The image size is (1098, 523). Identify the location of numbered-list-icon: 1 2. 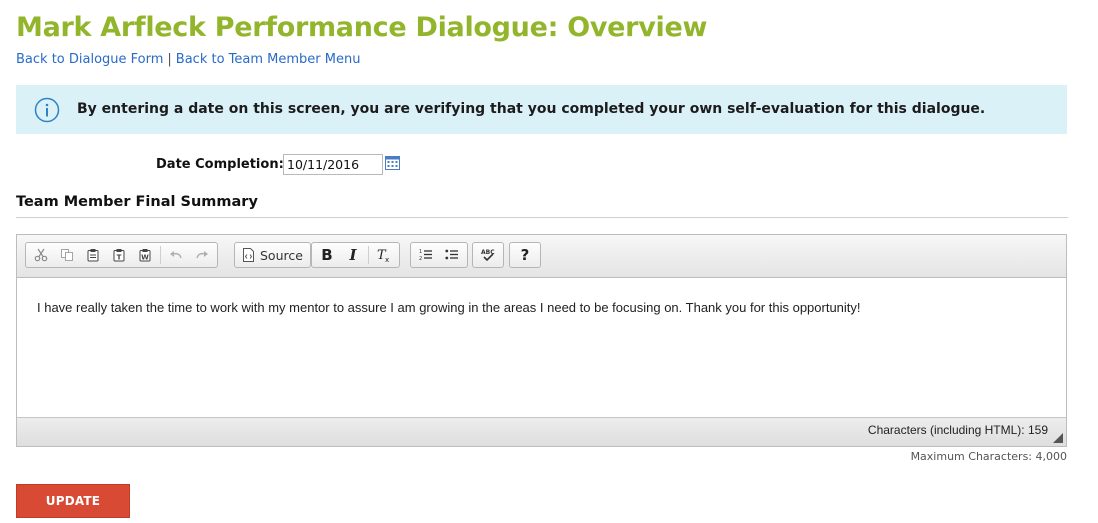
(425, 255).